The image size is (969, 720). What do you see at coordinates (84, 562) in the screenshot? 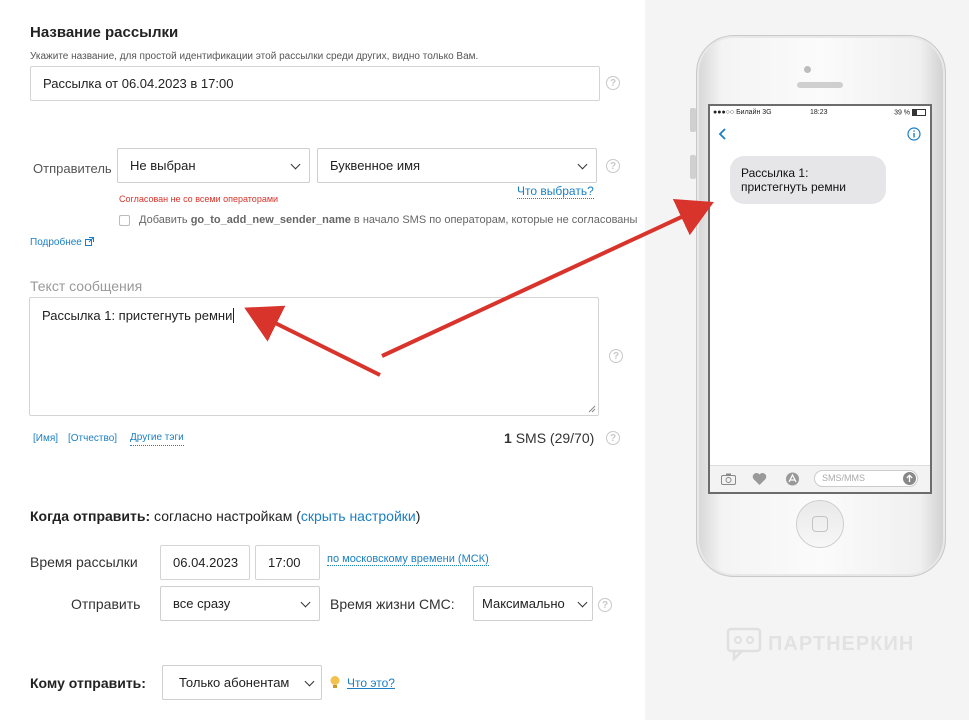
I see `send-time-label: Время рассылки` at bounding box center [84, 562].